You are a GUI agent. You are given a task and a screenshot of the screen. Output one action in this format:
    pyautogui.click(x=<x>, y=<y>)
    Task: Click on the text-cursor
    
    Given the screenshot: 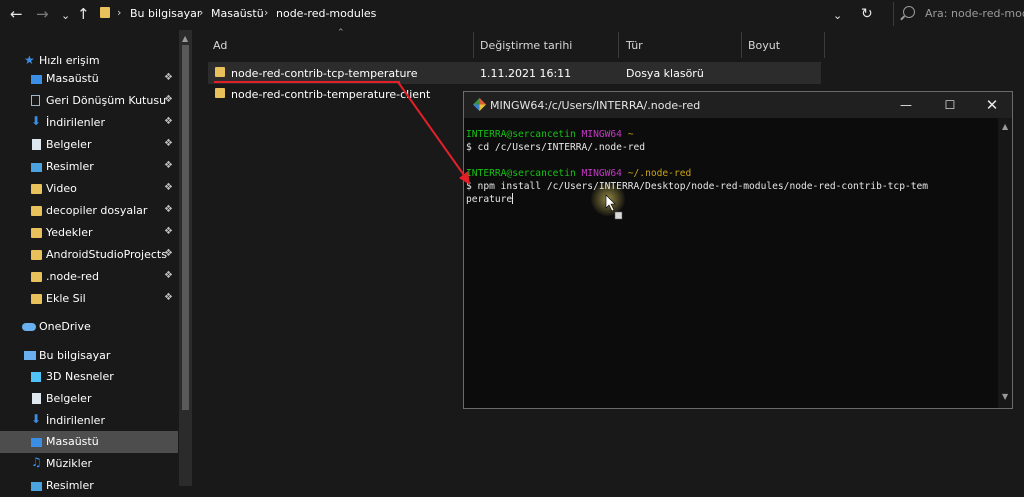 What is the action you would take?
    pyautogui.click(x=513, y=198)
    